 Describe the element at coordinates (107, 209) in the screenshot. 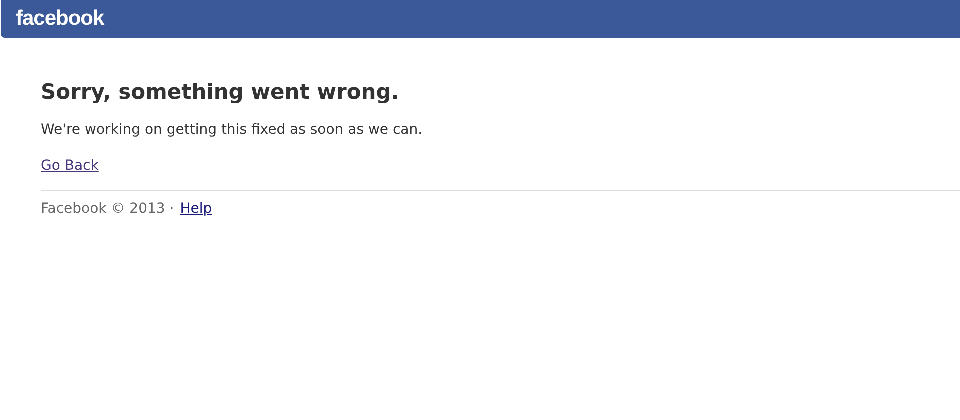

I see `copyright-text: Facebook © 2013 ·` at that location.